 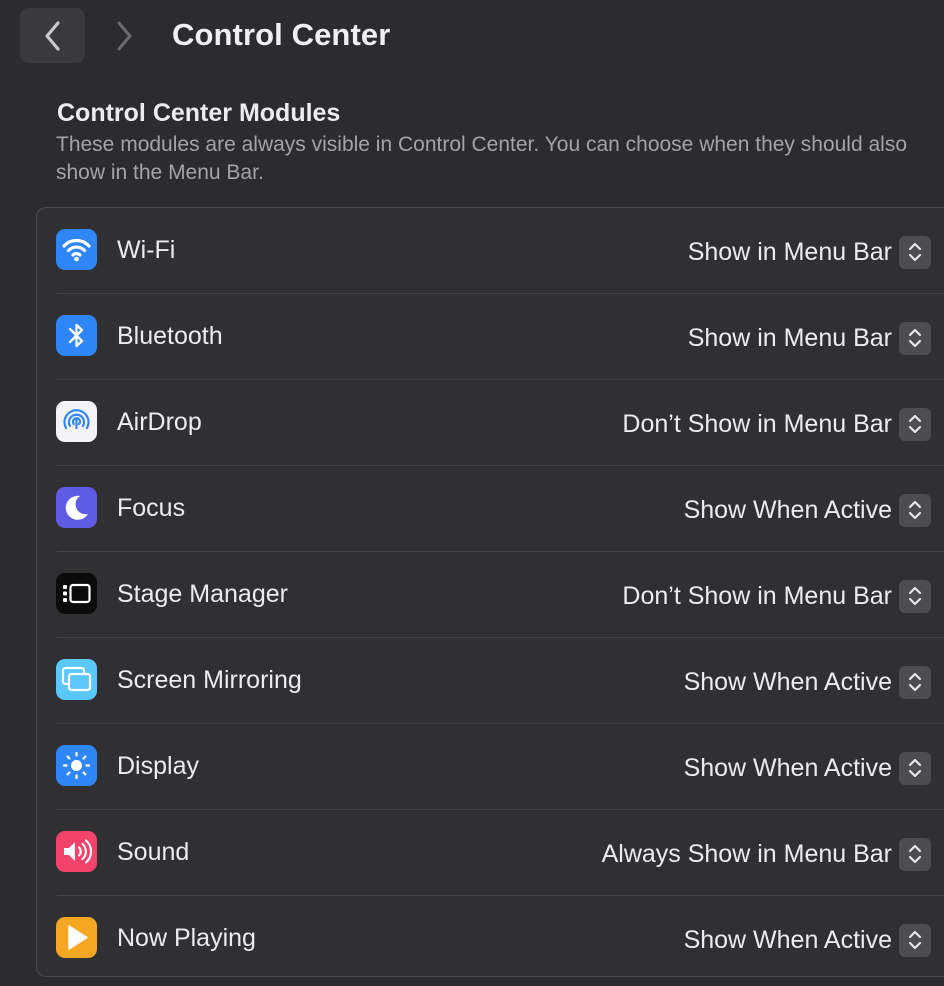 I want to click on screen-mirroring-icon, so click(x=76, y=679).